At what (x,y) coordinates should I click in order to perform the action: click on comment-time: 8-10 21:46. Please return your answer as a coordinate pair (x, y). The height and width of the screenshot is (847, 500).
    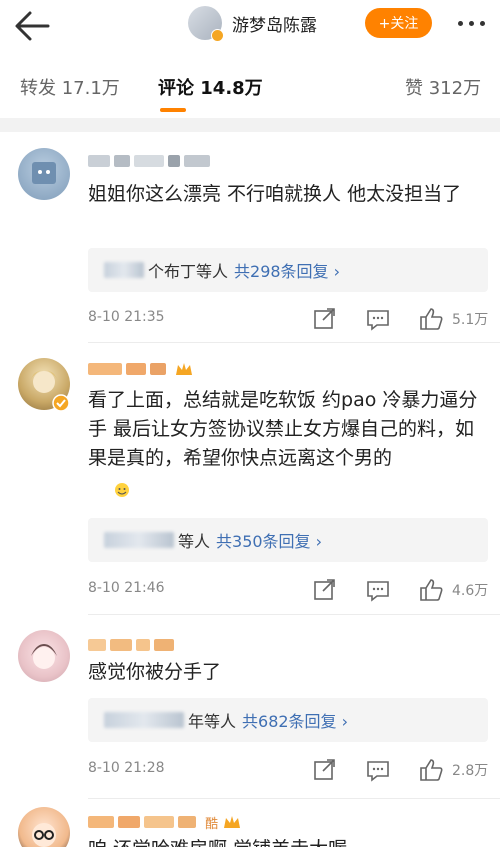
    Looking at the image, I should click on (126, 588).